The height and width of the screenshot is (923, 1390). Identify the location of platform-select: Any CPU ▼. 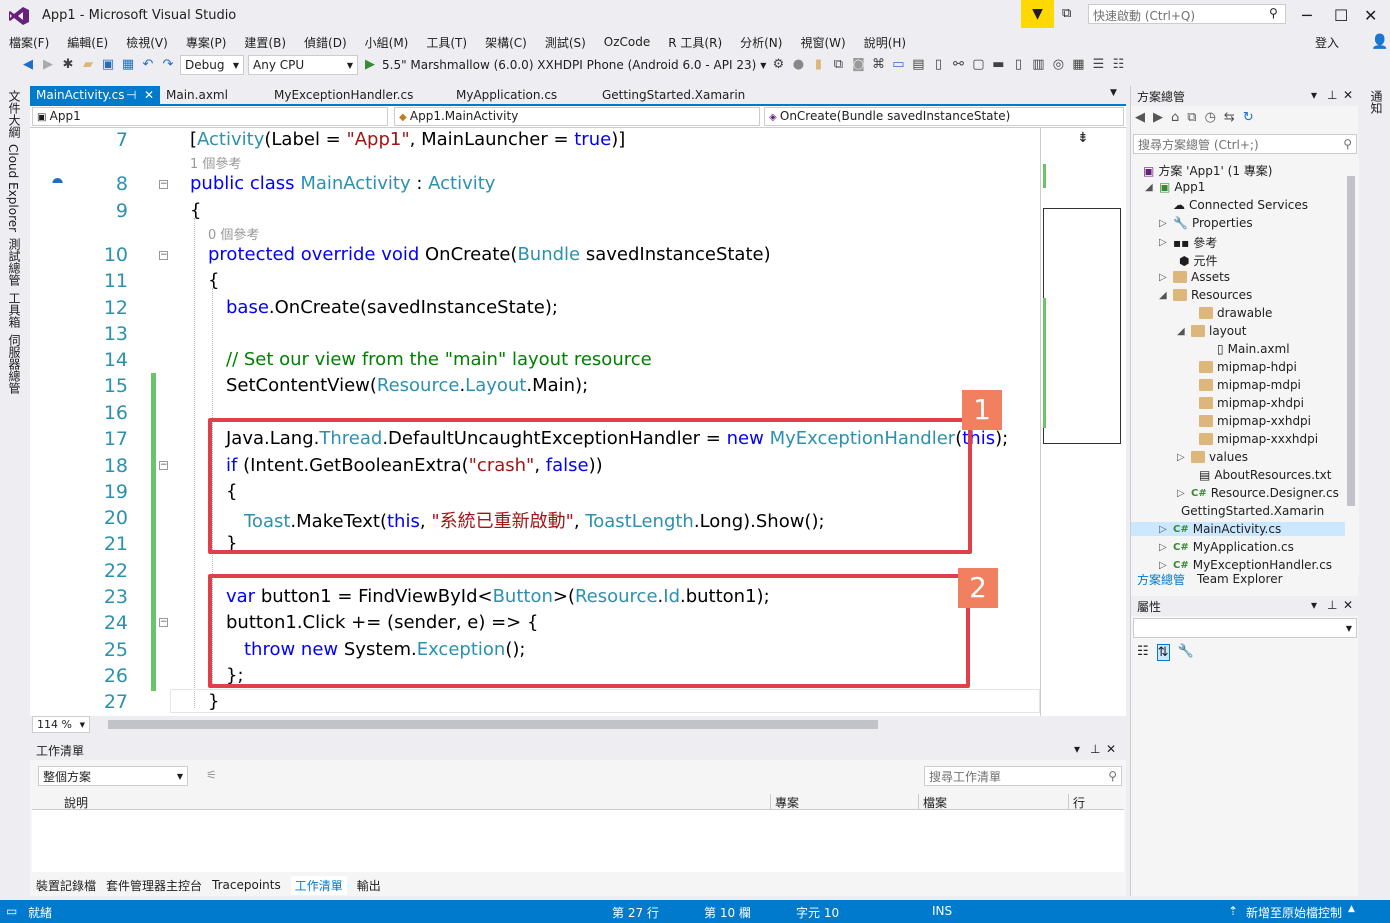
(303, 65).